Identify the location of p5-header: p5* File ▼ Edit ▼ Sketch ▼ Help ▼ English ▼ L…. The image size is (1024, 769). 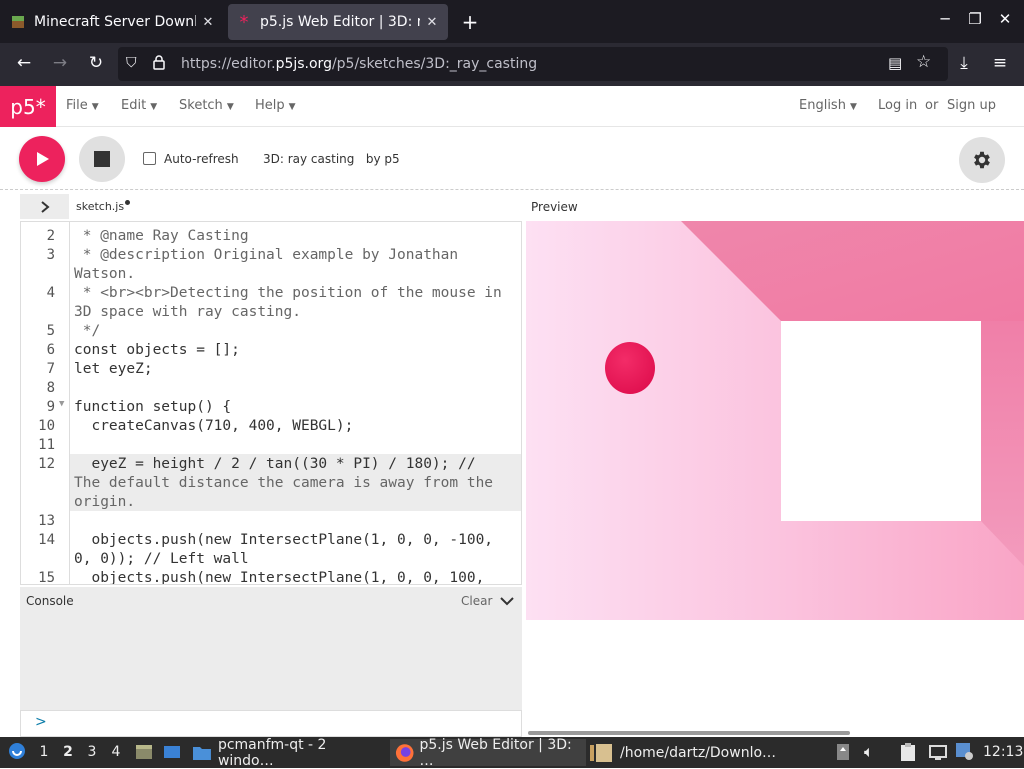
(512, 106).